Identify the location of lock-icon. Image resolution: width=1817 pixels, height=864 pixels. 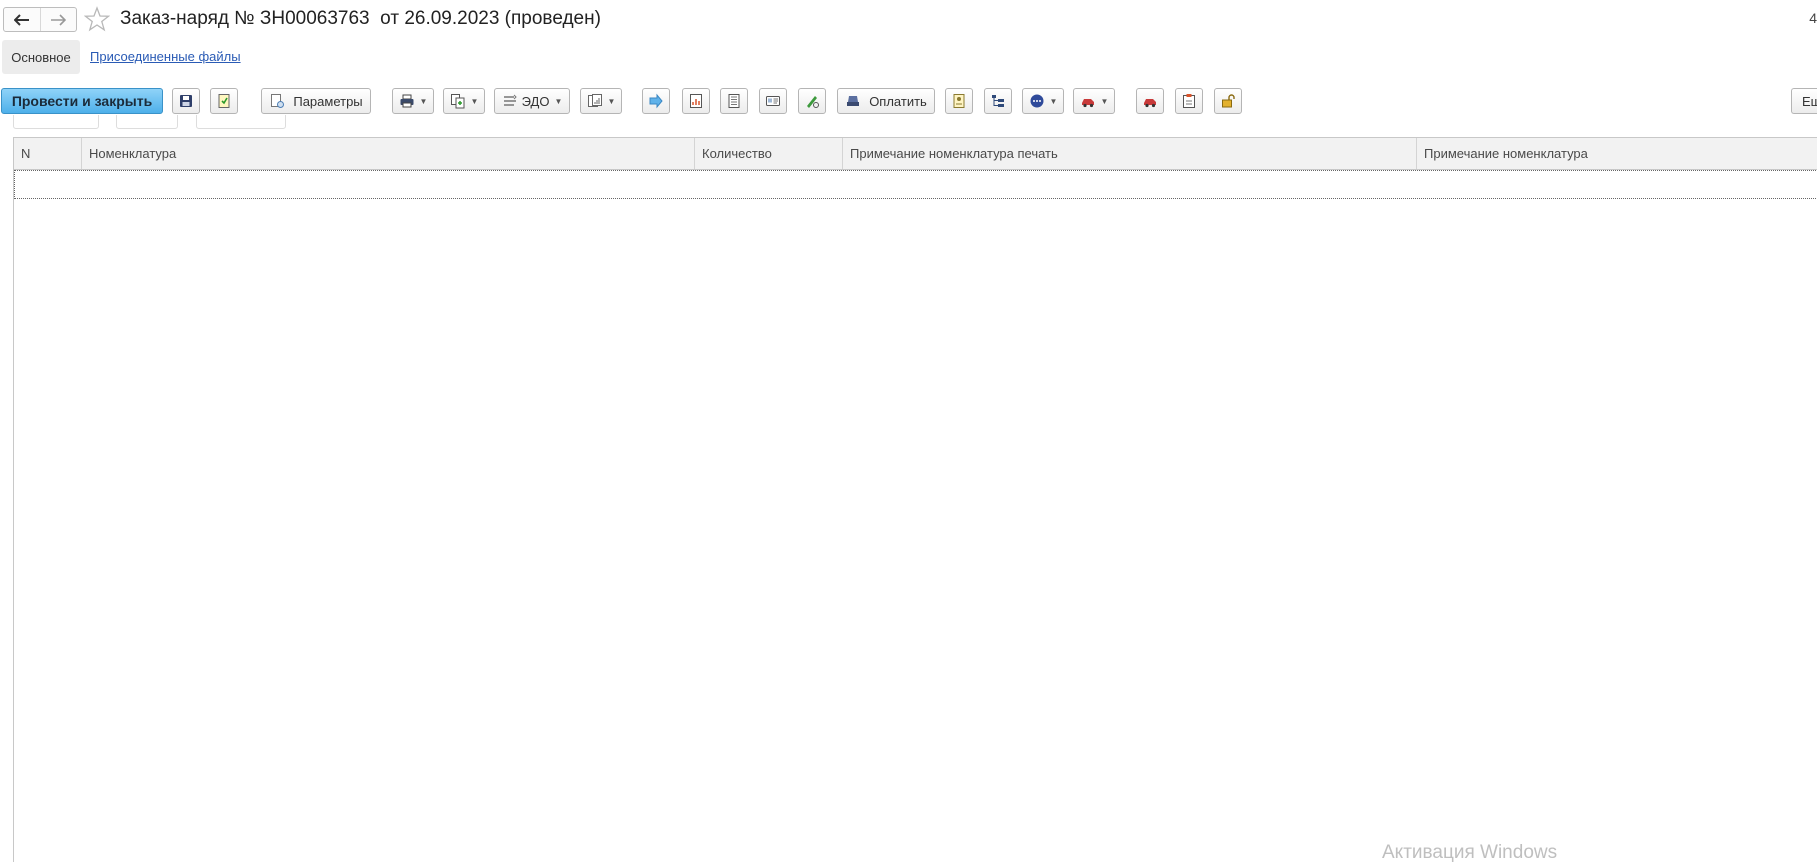
(1228, 101).